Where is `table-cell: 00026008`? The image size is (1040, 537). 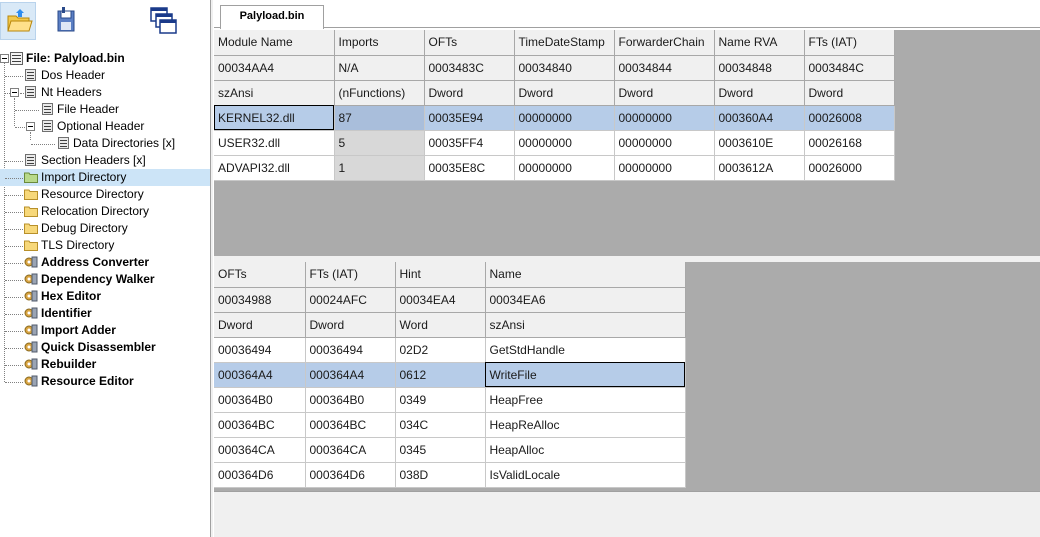 table-cell: 00026008 is located at coordinates (849, 118).